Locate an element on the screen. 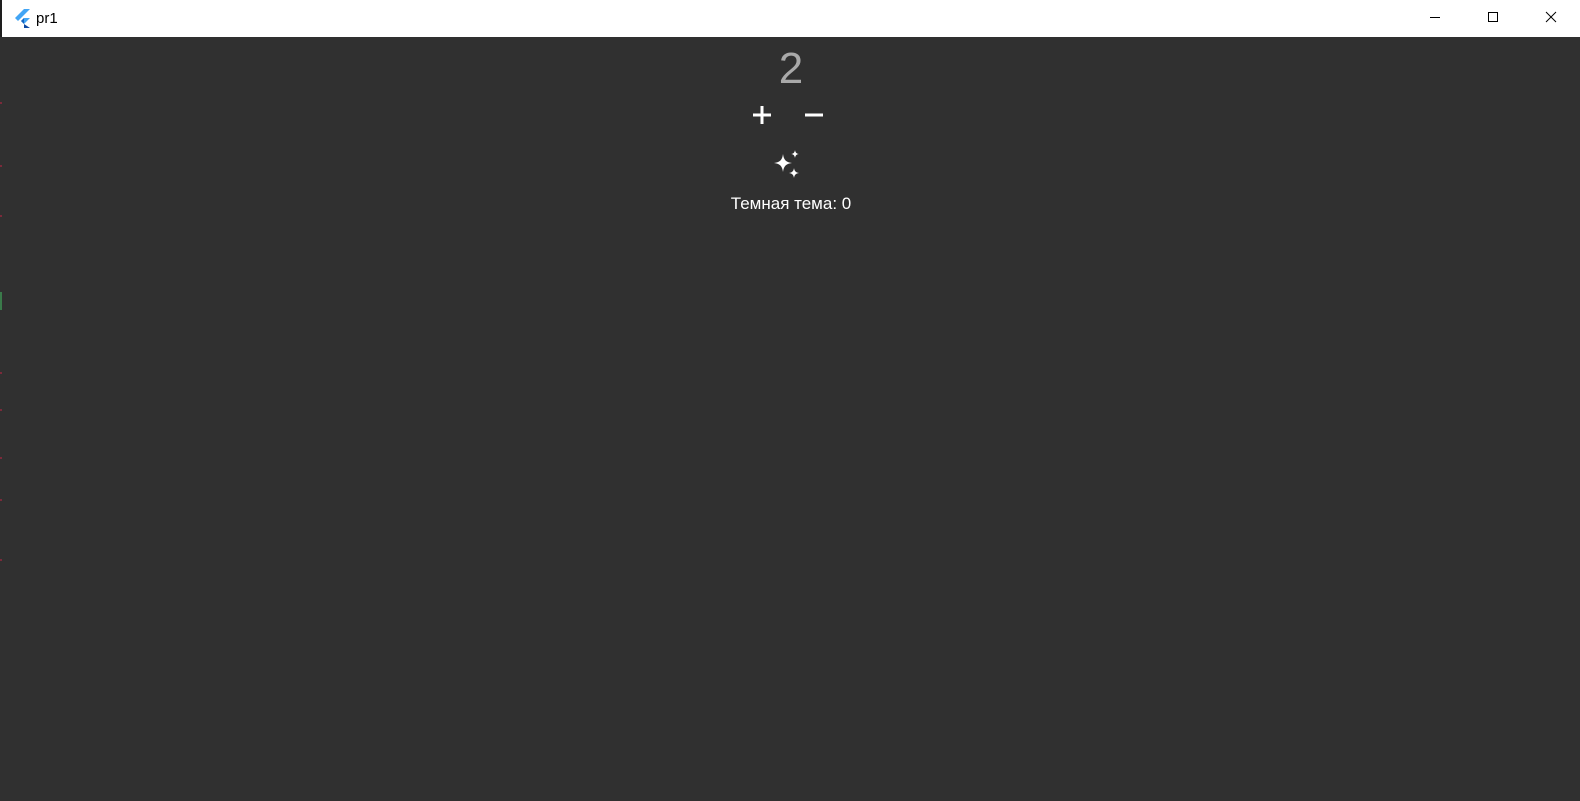 This screenshot has width=1580, height=801. theme-toggle-button is located at coordinates (787, 167).